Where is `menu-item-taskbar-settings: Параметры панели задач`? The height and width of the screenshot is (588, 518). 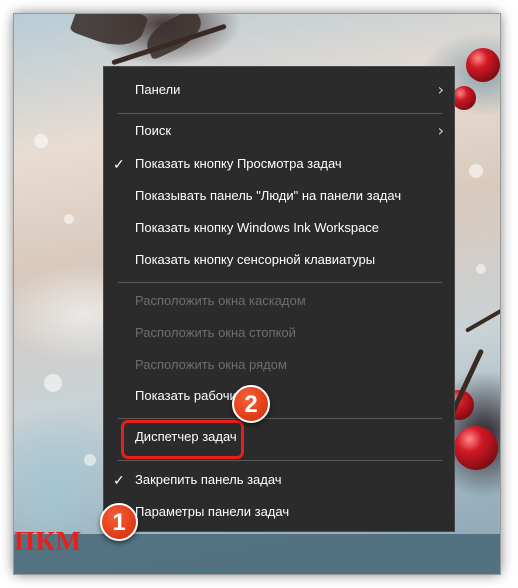 menu-item-taskbar-settings: Параметры панели задач is located at coordinates (279, 512).